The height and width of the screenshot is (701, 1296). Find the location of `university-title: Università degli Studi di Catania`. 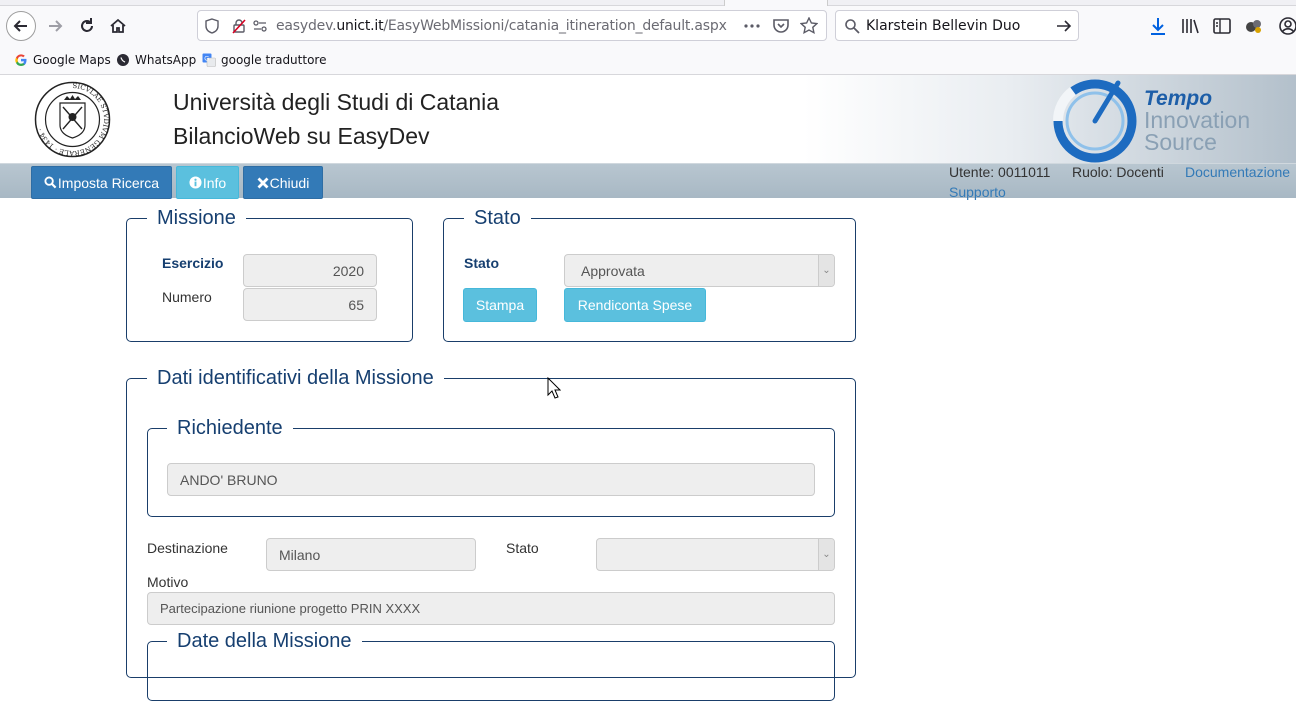

university-title: Università degli Studi di Catania is located at coordinates (336, 102).